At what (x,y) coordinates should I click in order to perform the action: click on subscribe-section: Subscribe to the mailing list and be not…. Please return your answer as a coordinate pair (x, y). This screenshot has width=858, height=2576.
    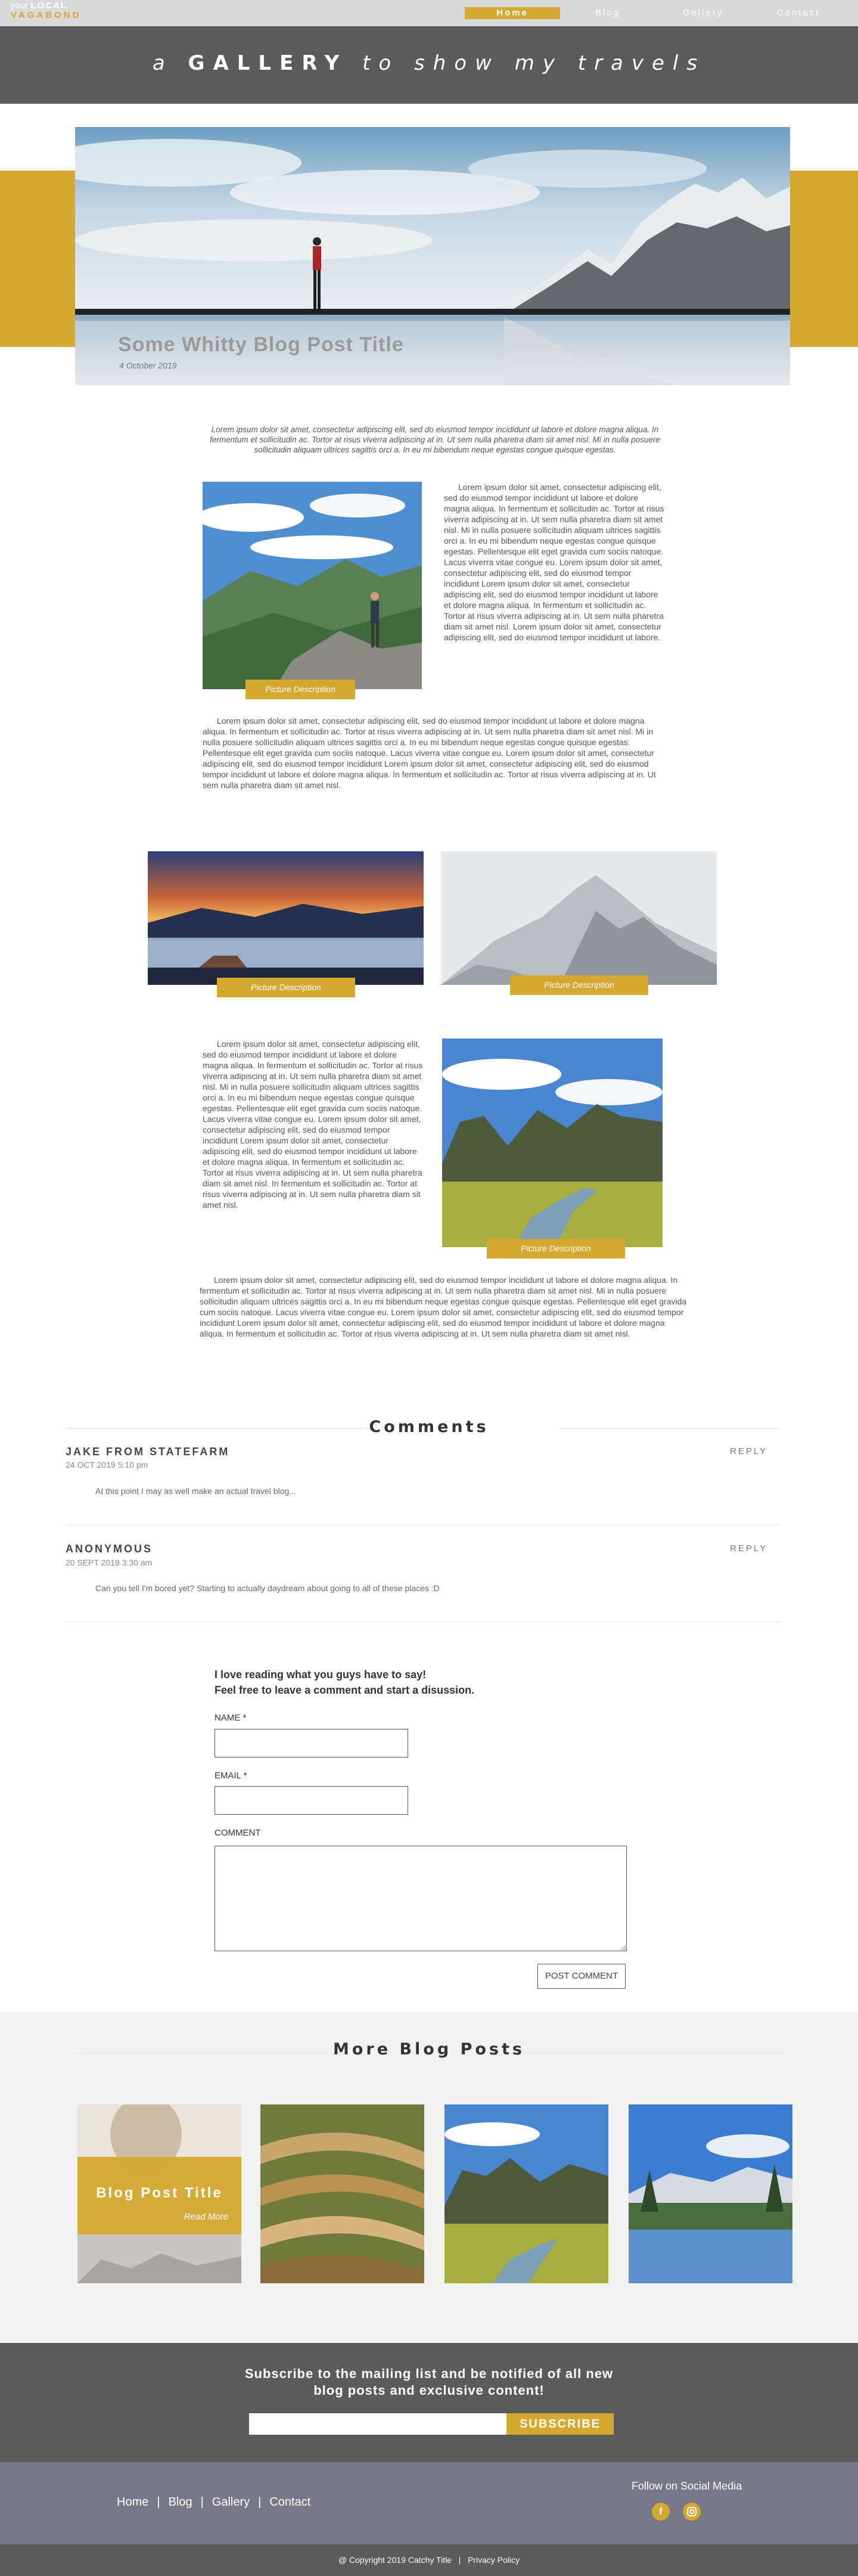
    Looking at the image, I should click on (429, 2402).